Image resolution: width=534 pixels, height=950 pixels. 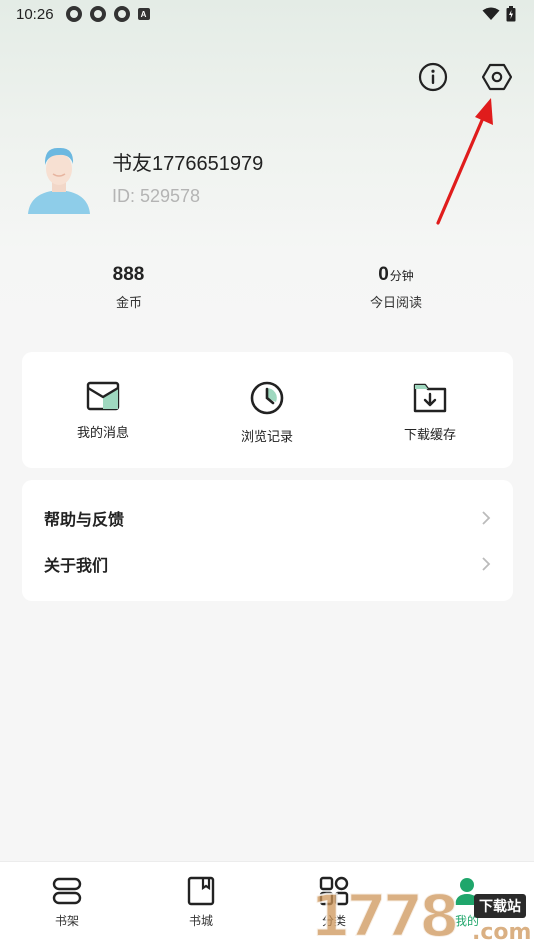 I want to click on annotation-arrow, so click(x=464, y=161).